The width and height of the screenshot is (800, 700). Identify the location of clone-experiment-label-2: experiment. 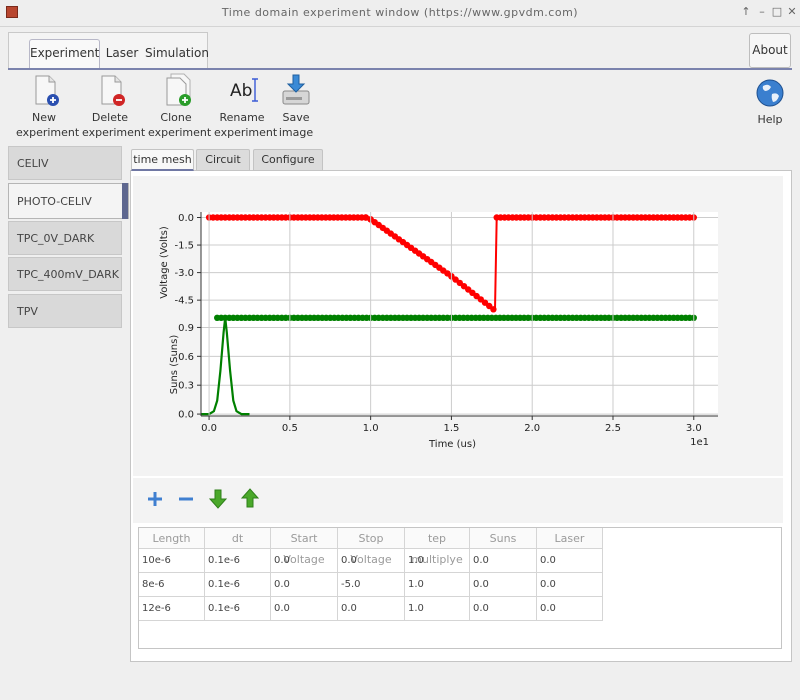
(180, 132).